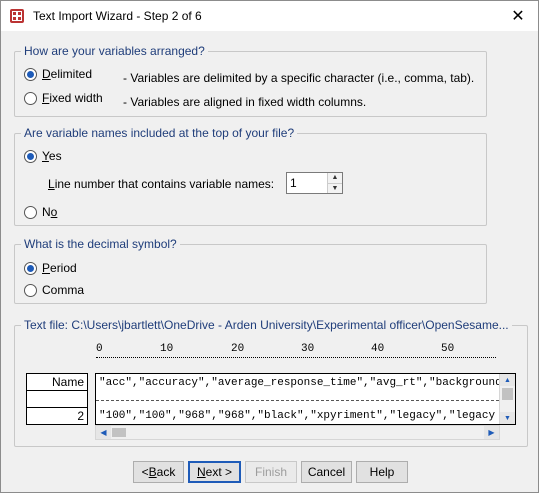  Describe the element at coordinates (297, 400) in the screenshot. I see `separator-line` at that location.